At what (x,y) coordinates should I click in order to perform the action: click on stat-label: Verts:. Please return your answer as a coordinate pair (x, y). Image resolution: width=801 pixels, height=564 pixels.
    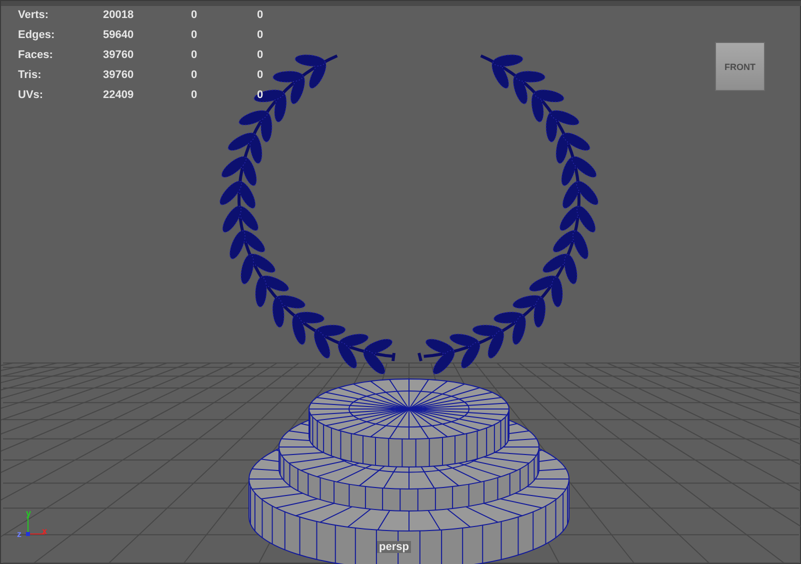
    Looking at the image, I should click on (34, 15).